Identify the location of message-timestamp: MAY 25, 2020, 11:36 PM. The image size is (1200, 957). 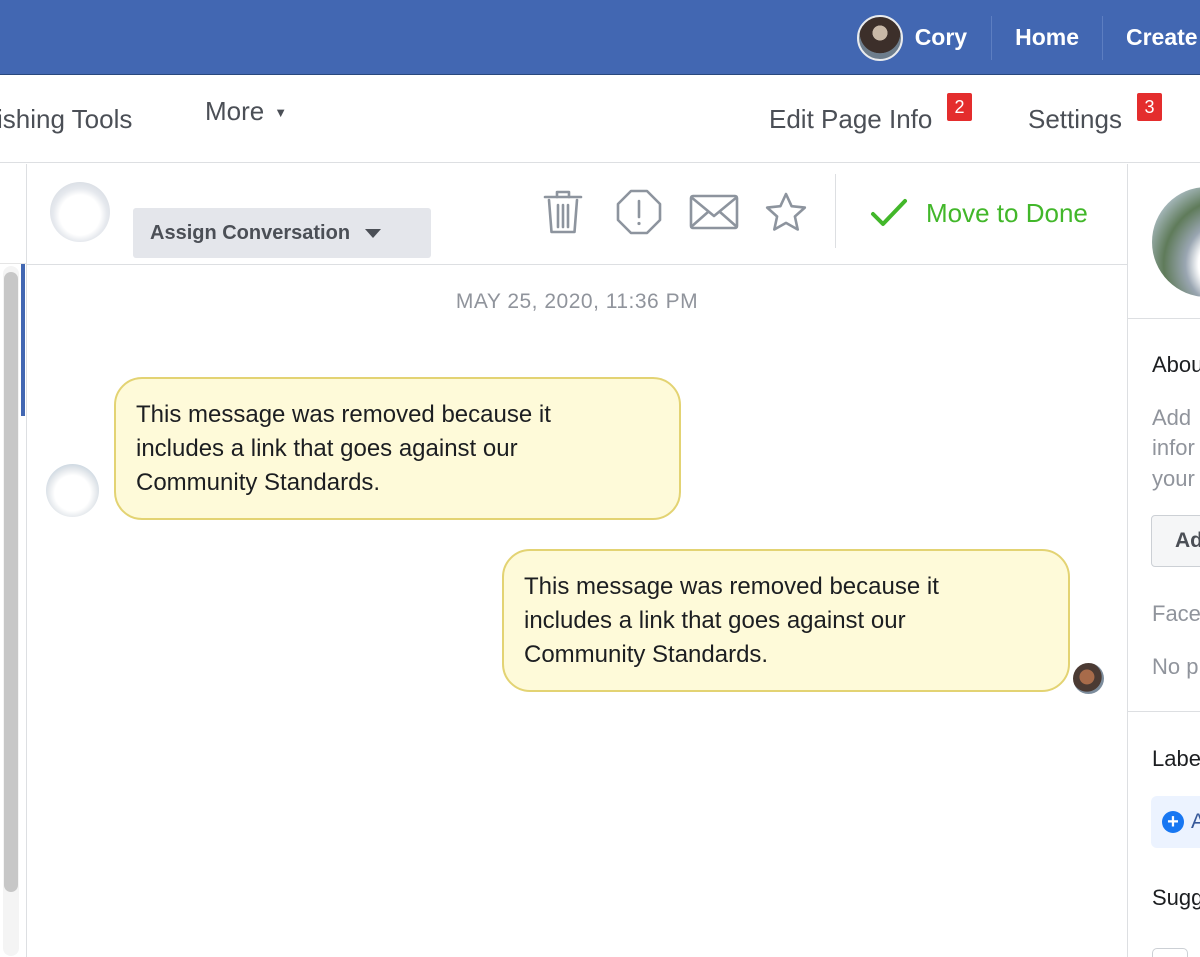
(577, 301).